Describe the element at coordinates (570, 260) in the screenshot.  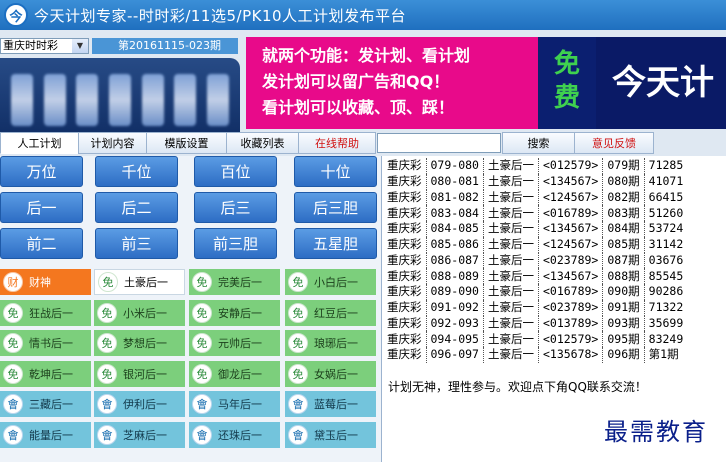
I see `table-cell: <023789>` at that location.